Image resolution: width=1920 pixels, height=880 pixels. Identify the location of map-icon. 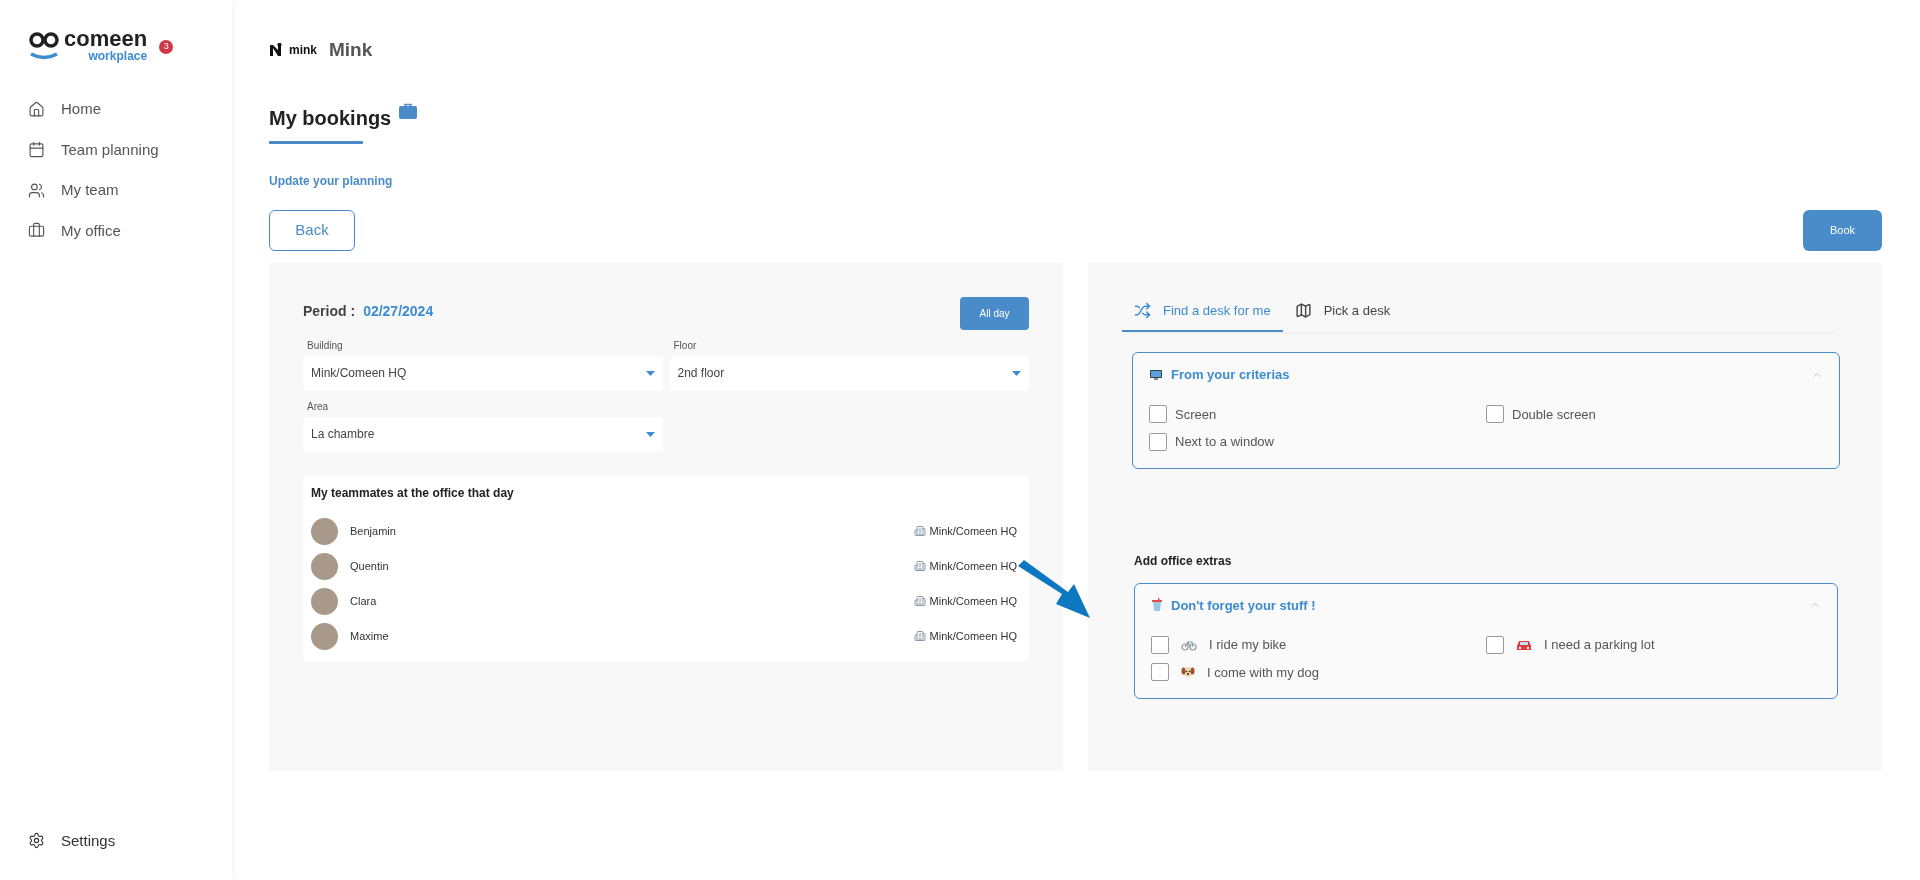
(1303, 310).